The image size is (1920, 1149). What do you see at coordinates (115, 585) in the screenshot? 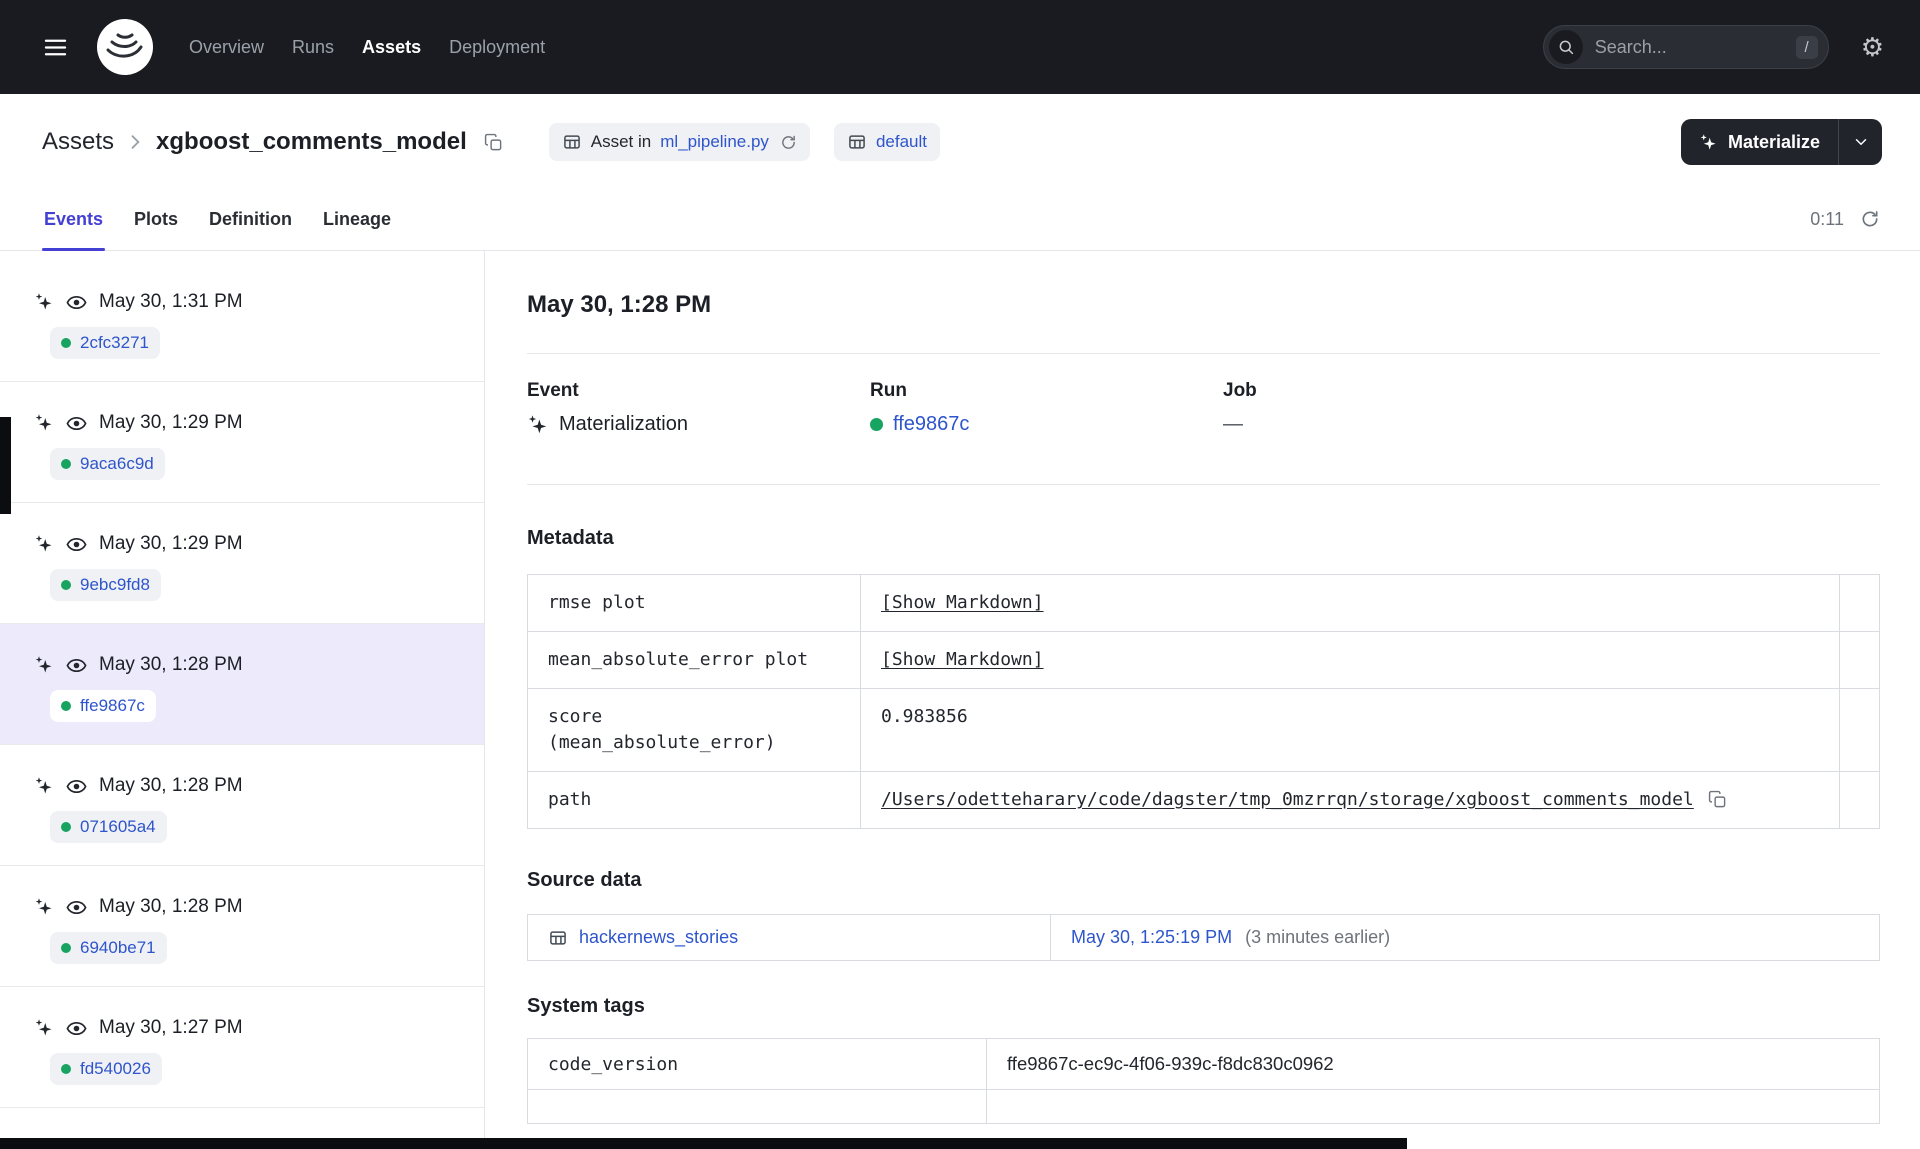
I see `run-id-link: 9ebc9fd8` at bounding box center [115, 585].